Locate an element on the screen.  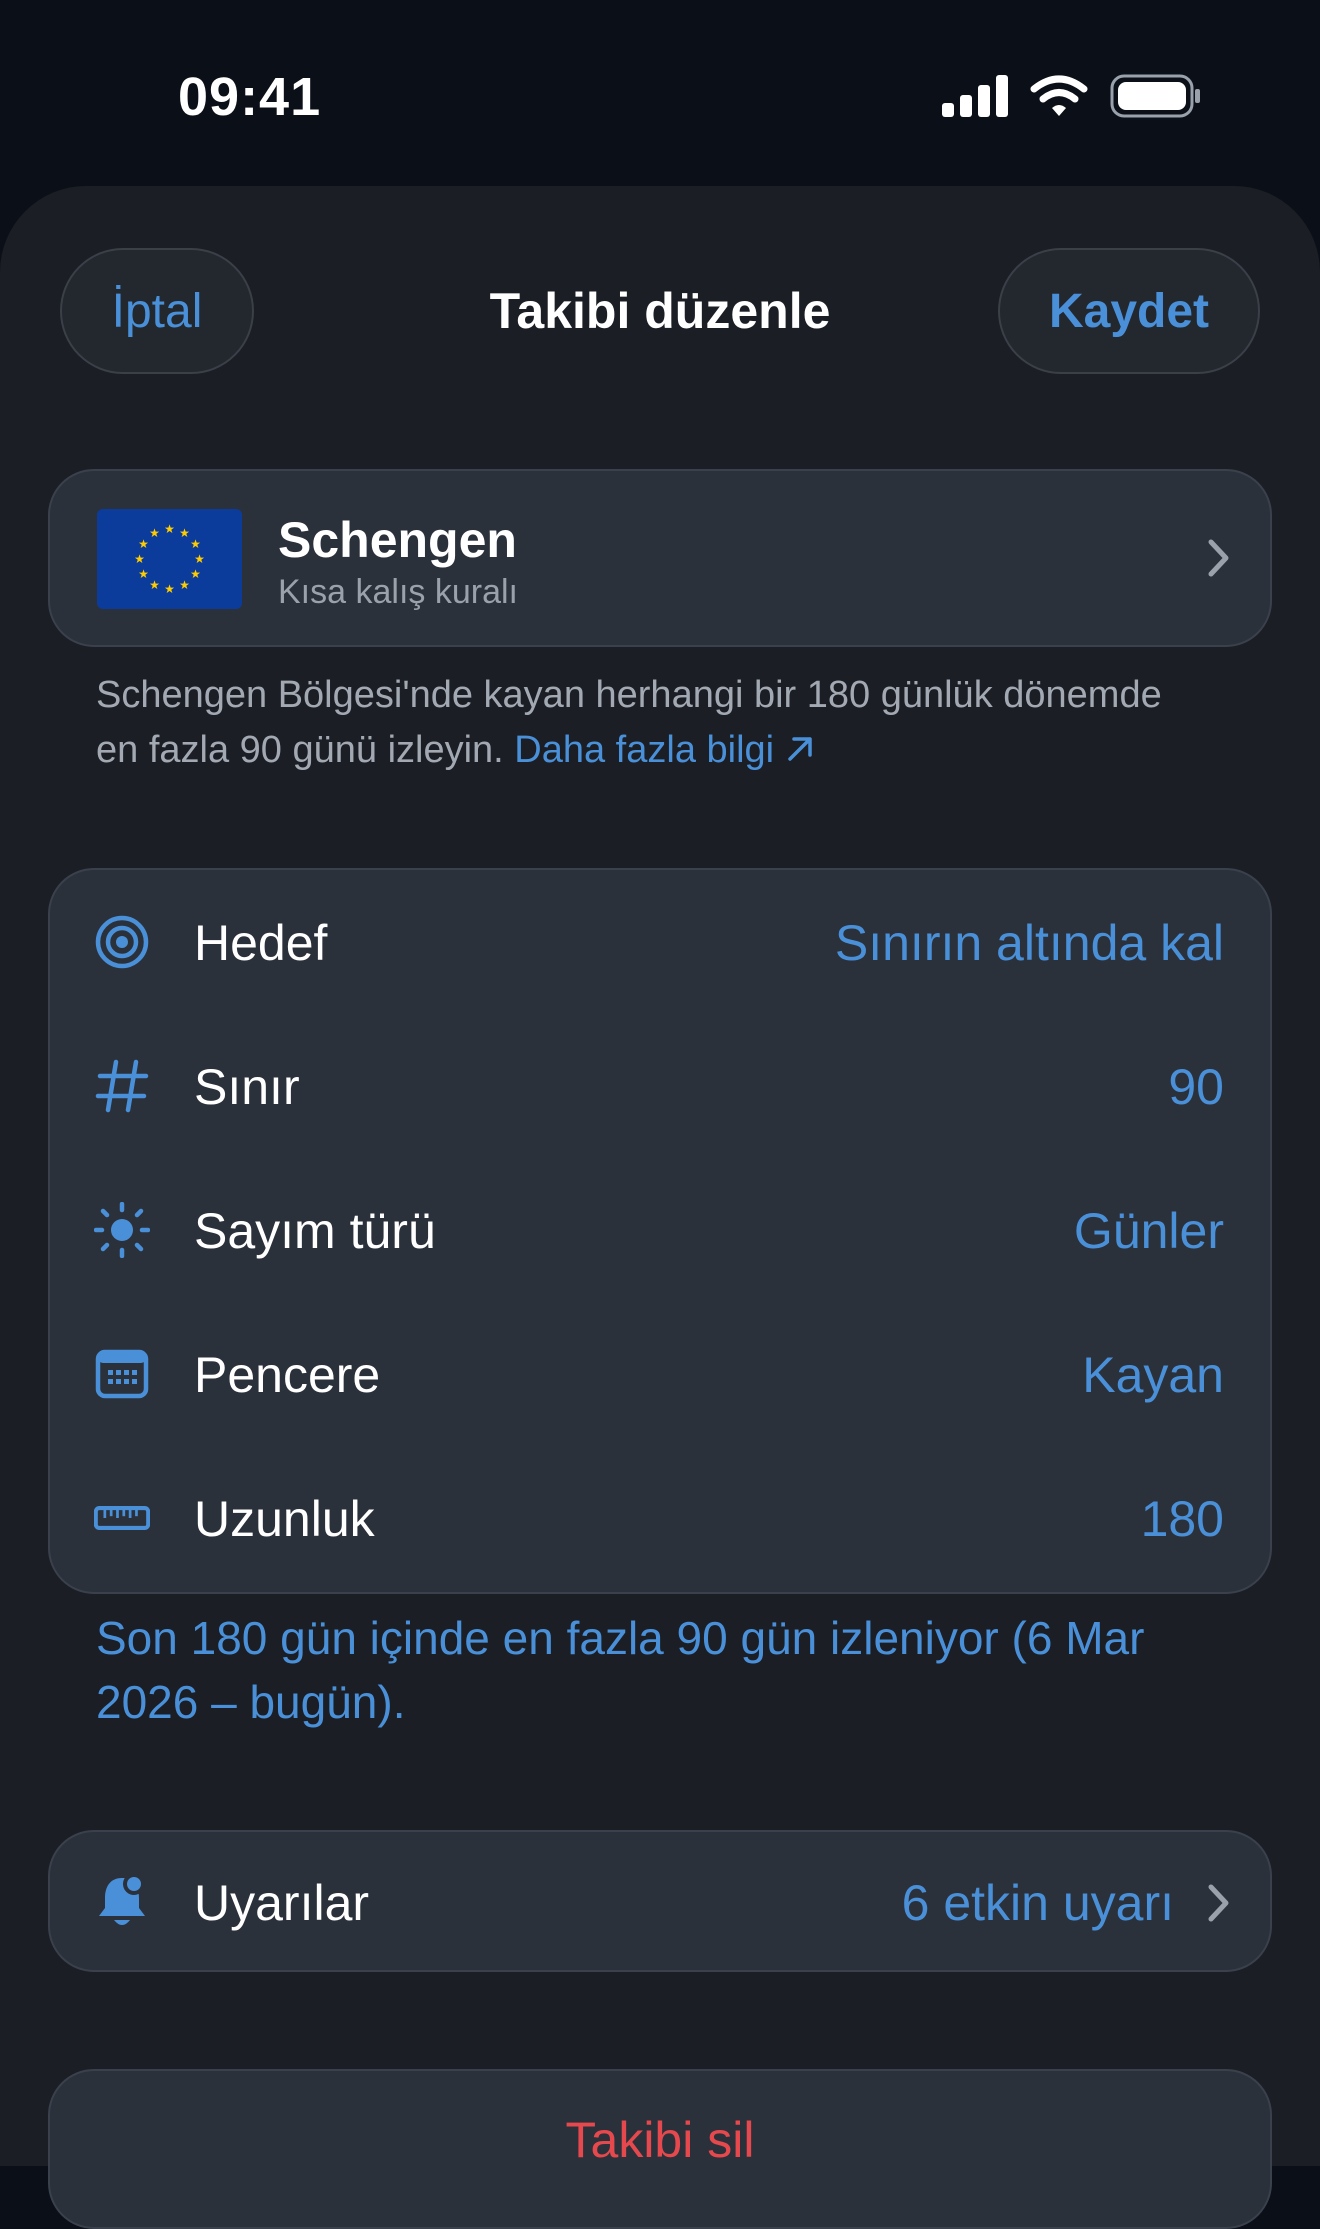
setting-row-goal: Hedef Sınırın altında kal is located at coordinates (660, 942).